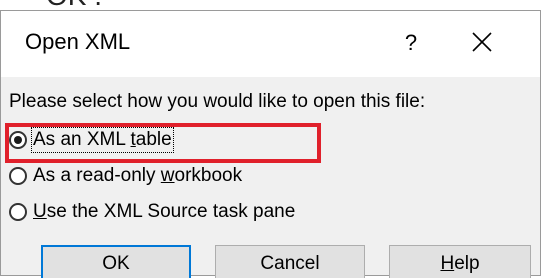 Image resolution: width=543 pixels, height=278 pixels. Describe the element at coordinates (18, 176) in the screenshot. I see `radio-read-only-workbook` at that location.